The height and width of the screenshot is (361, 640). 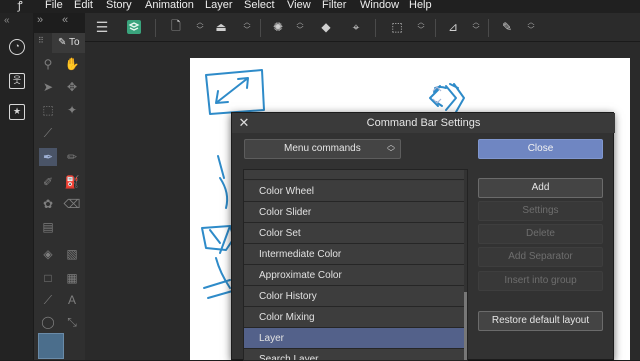 What do you see at coordinates (48, 254) in the screenshot?
I see `fill-tool-icon: ◈` at bounding box center [48, 254].